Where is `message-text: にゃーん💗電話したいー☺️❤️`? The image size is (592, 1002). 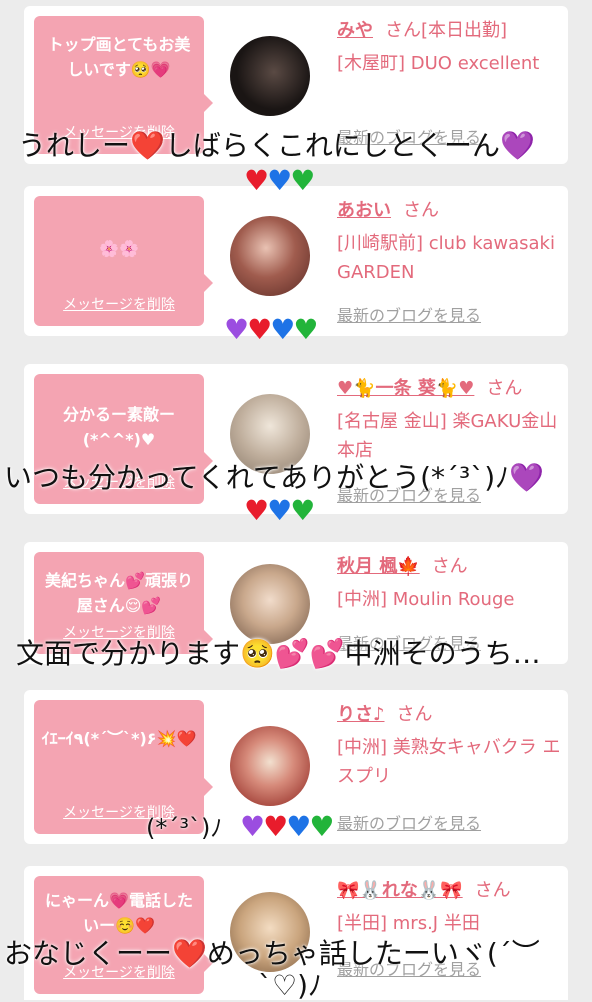 message-text: にゃーん💗電話したいー☺️❤️ is located at coordinates (119, 913).